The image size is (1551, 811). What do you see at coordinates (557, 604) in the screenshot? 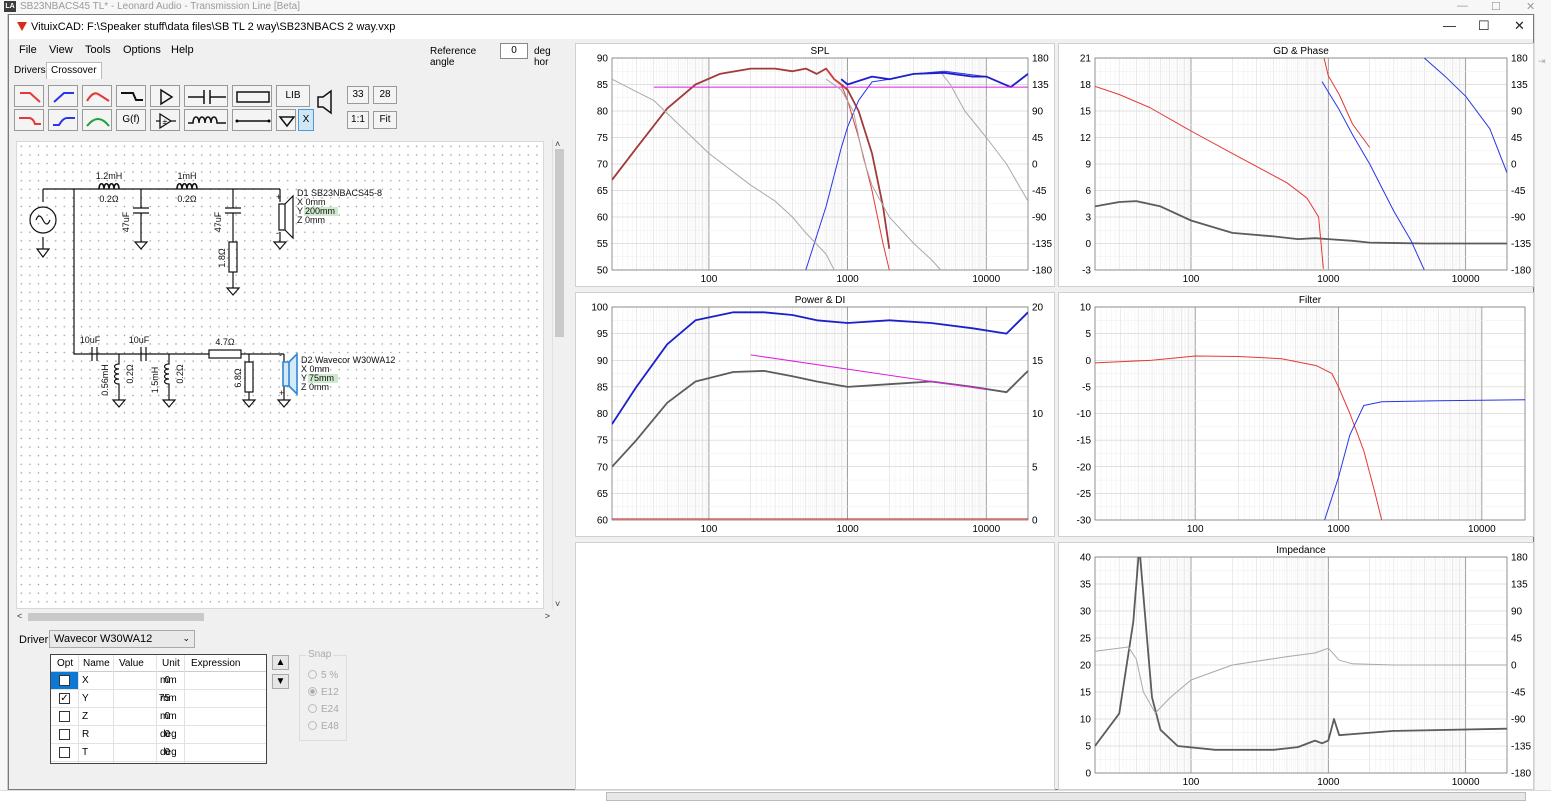
I see `scroll-down-icon: ˅` at bounding box center [557, 604].